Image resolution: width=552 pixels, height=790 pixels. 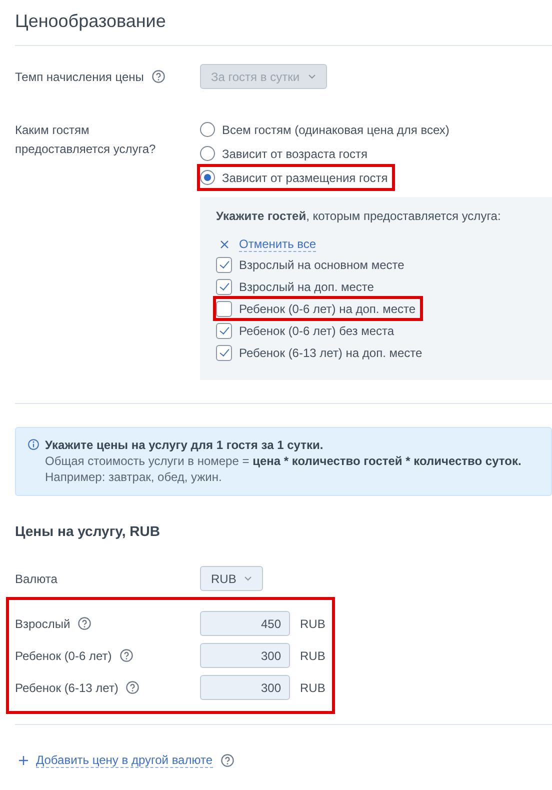 I want to click on radio-option: Всем гостям (одинаковая цена для всех), so click(x=326, y=129).